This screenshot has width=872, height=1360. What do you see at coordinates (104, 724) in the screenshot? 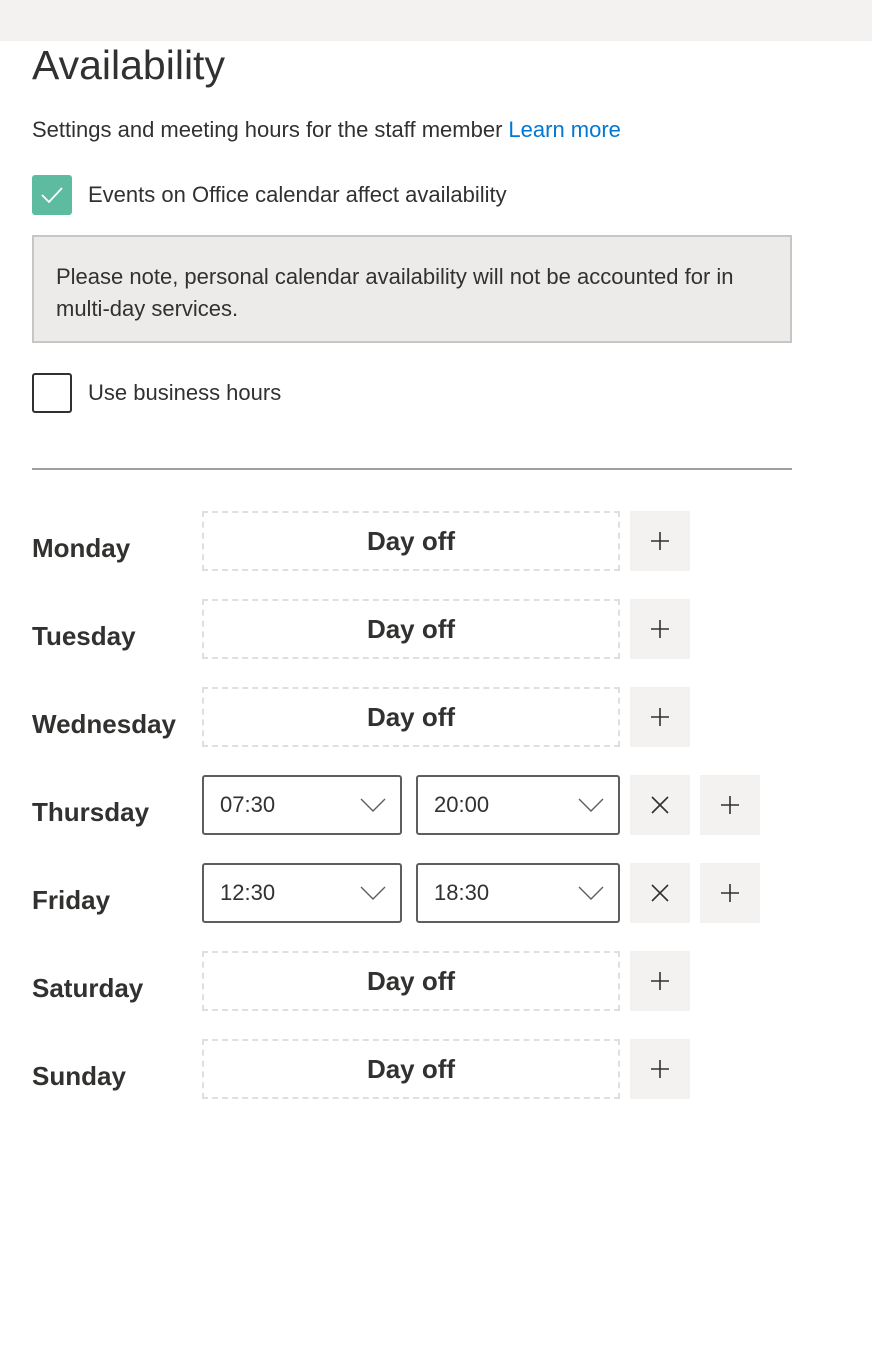
I see `day-name: Wednesday` at bounding box center [104, 724].